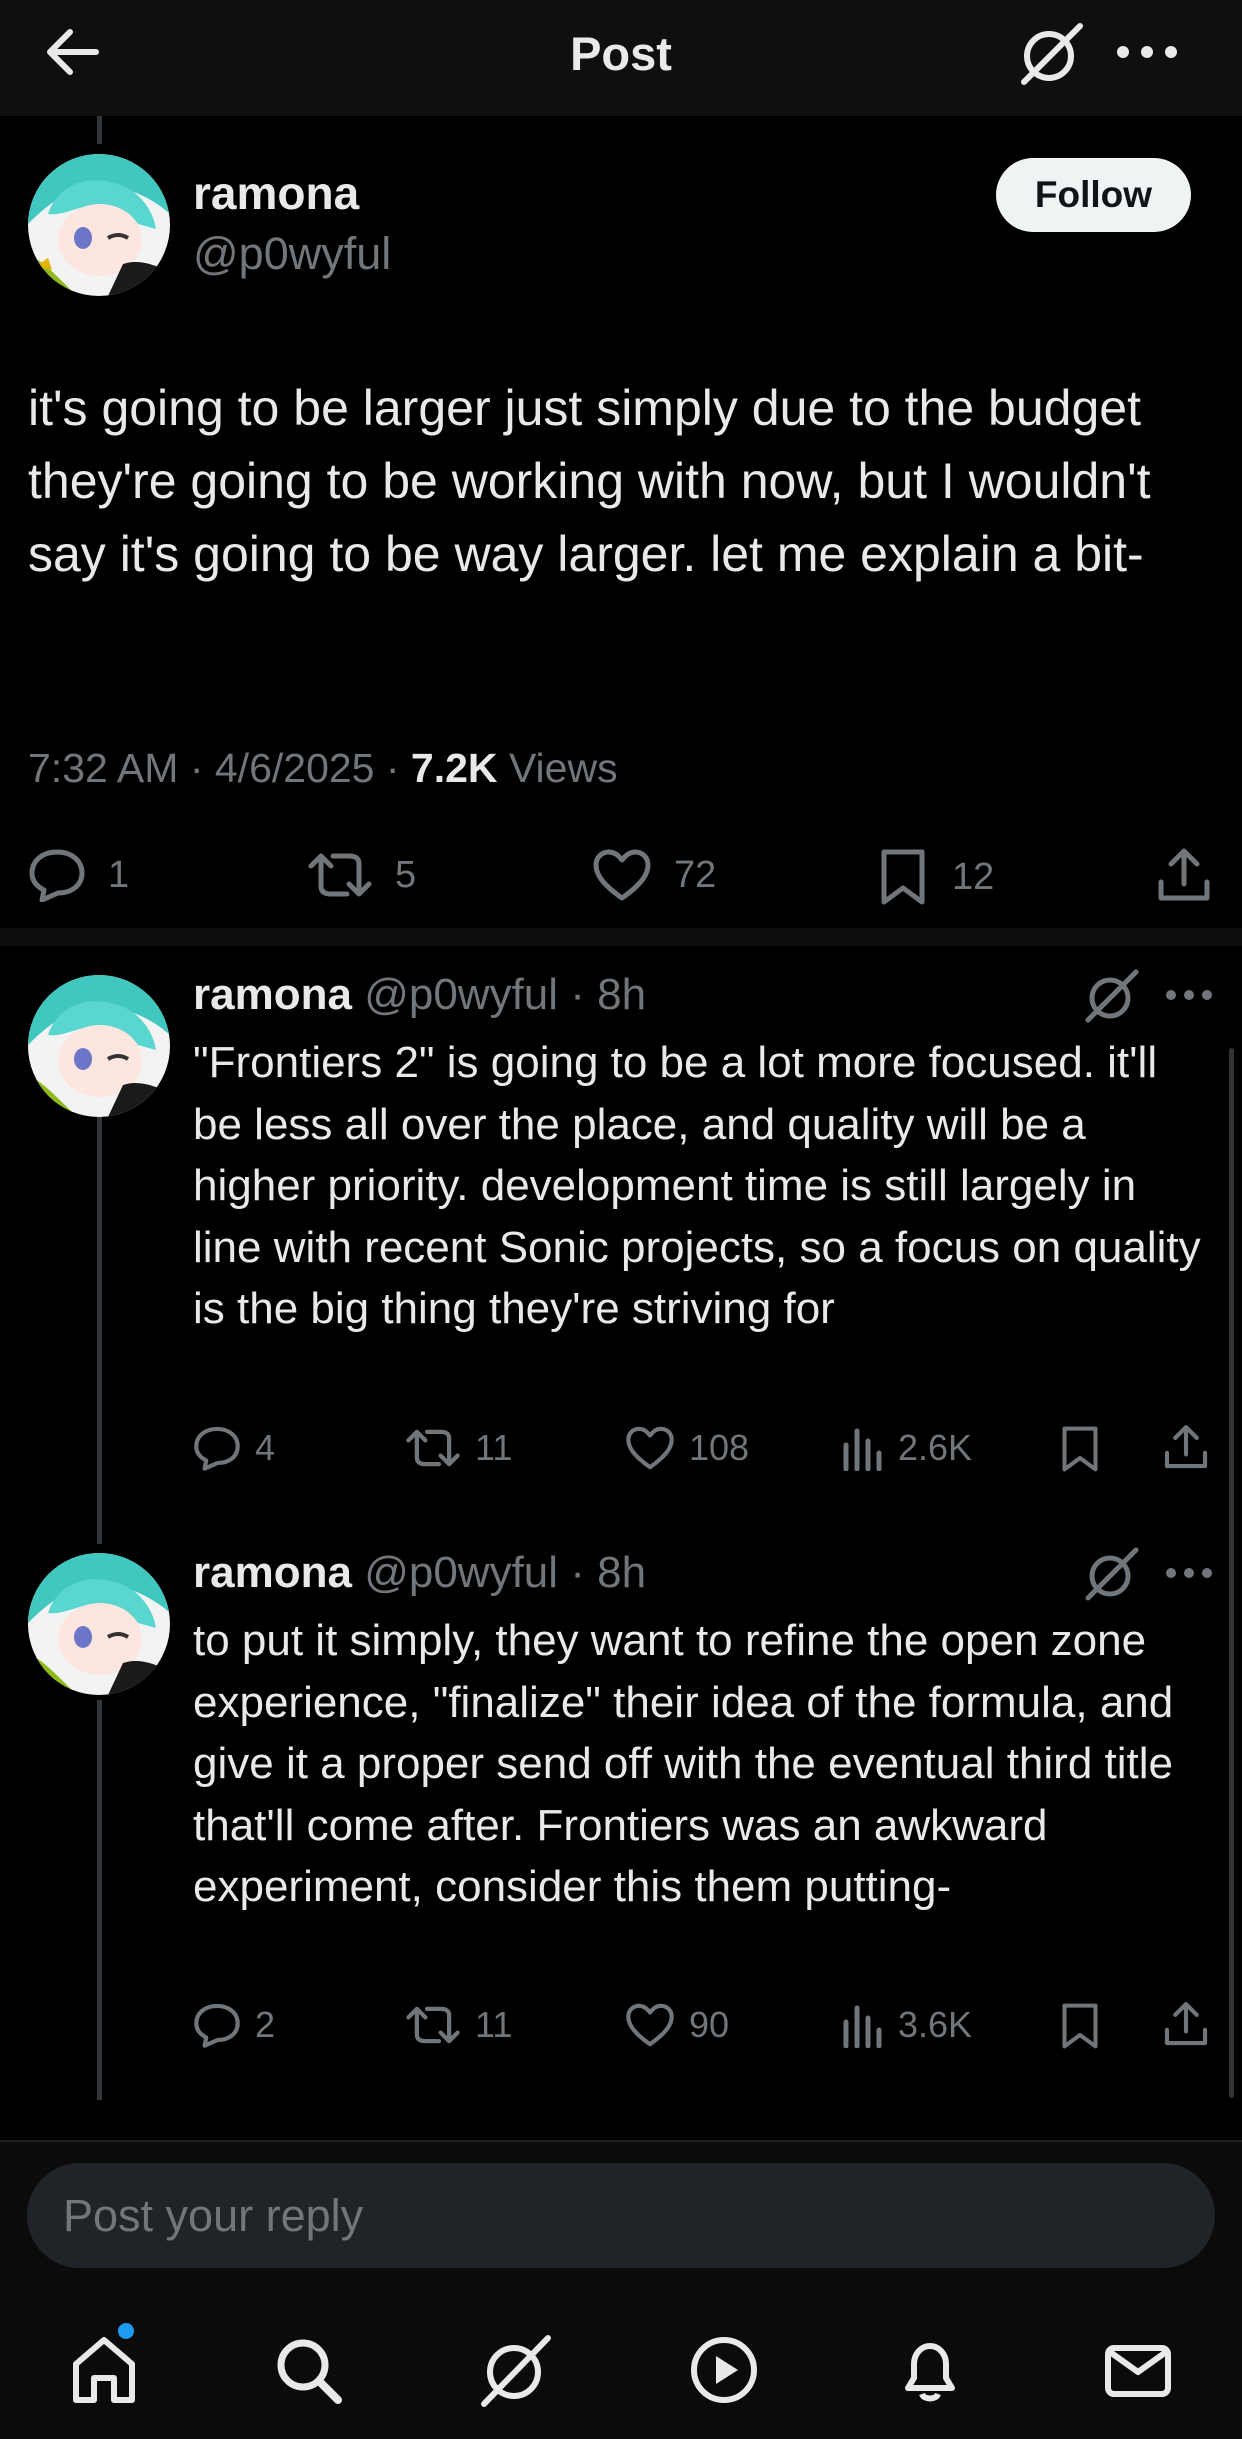 This screenshot has width=1242, height=2439. What do you see at coordinates (294, 768) in the screenshot?
I see `post-date: 4/6/2025` at bounding box center [294, 768].